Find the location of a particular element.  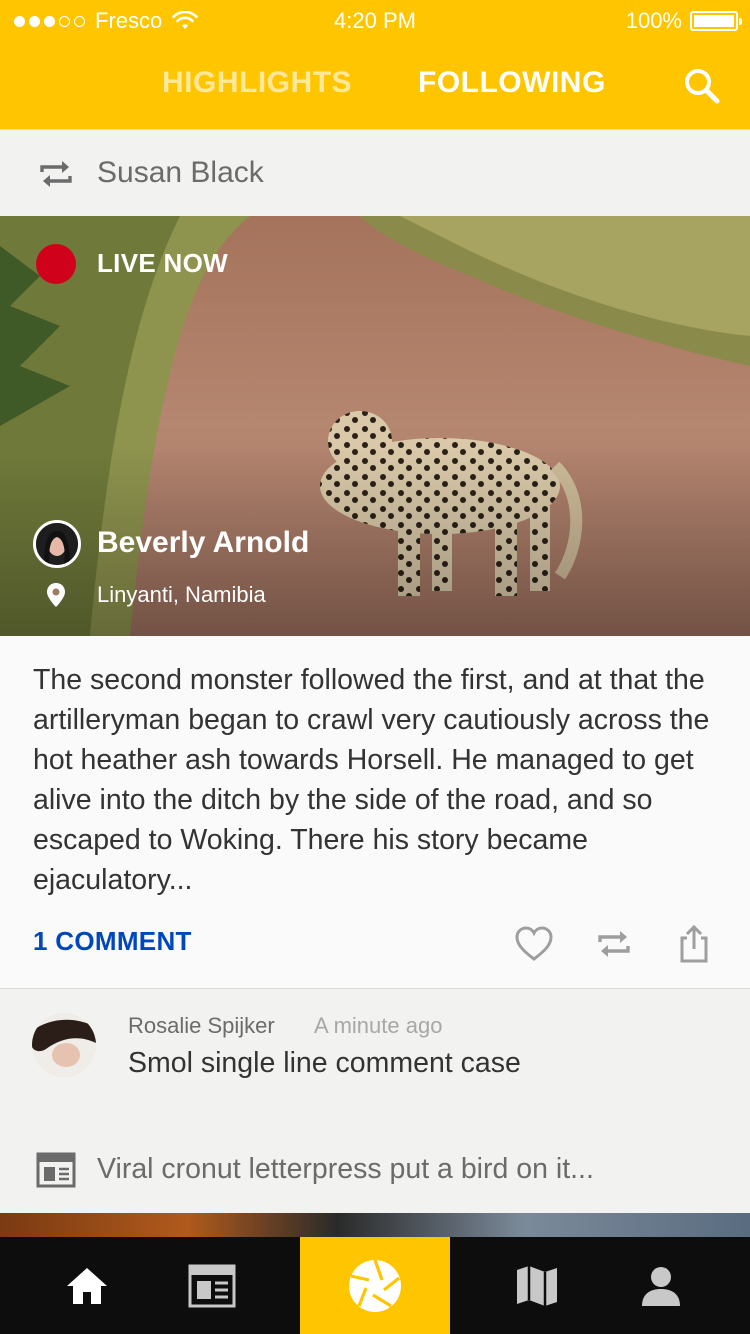

map-icon is located at coordinates (537, 1285).